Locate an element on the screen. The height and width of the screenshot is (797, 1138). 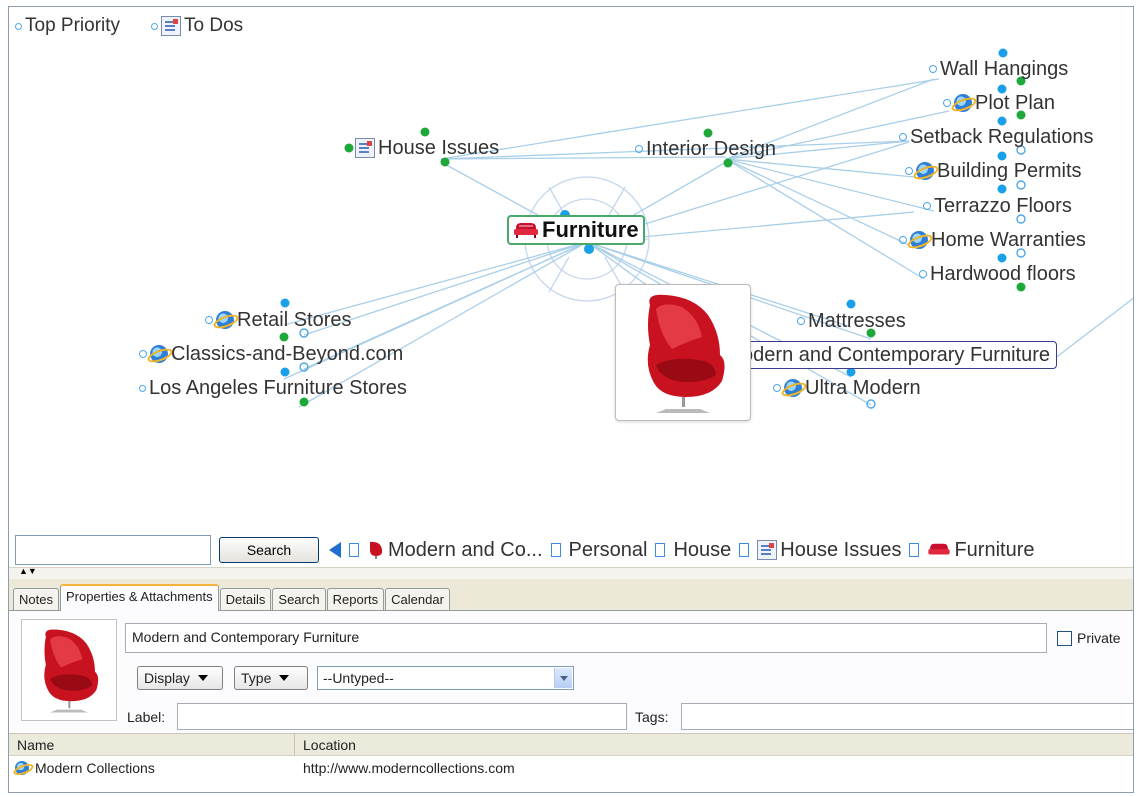
node-hardwood-floors: Hardwood floors is located at coordinates (997, 274).